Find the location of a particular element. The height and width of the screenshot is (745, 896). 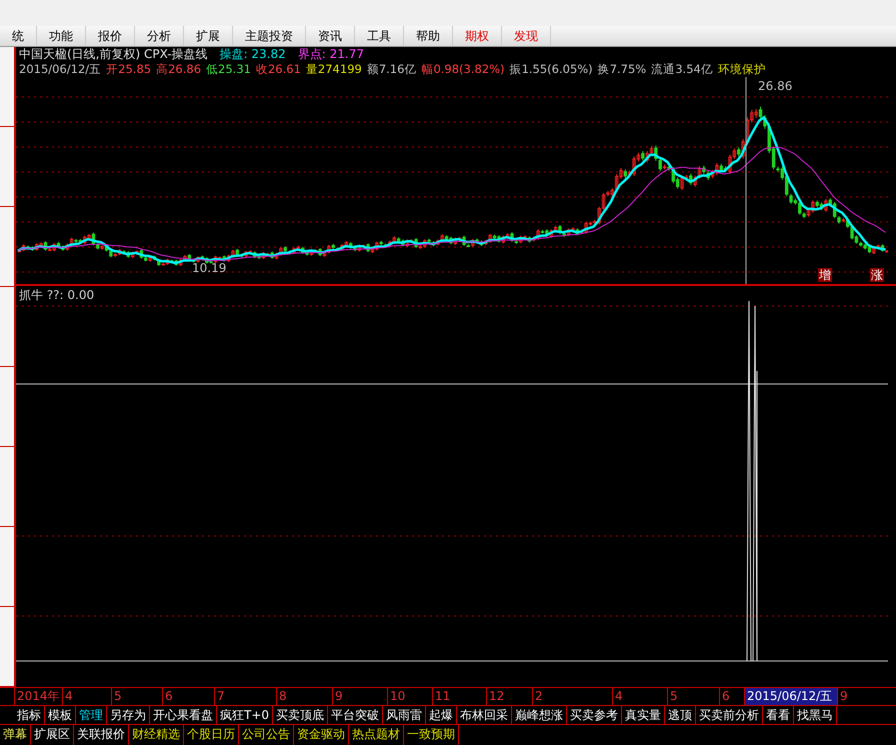

quote-value: 低25.31 is located at coordinates (228, 69).